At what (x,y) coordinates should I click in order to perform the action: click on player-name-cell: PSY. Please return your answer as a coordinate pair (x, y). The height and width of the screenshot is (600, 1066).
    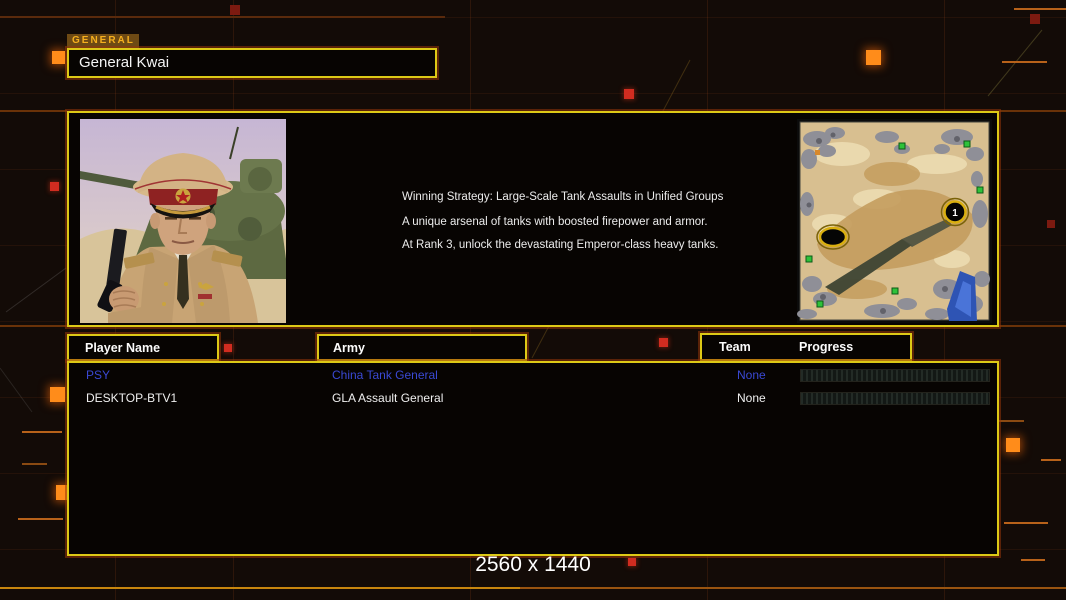
    Looking at the image, I should click on (98, 375).